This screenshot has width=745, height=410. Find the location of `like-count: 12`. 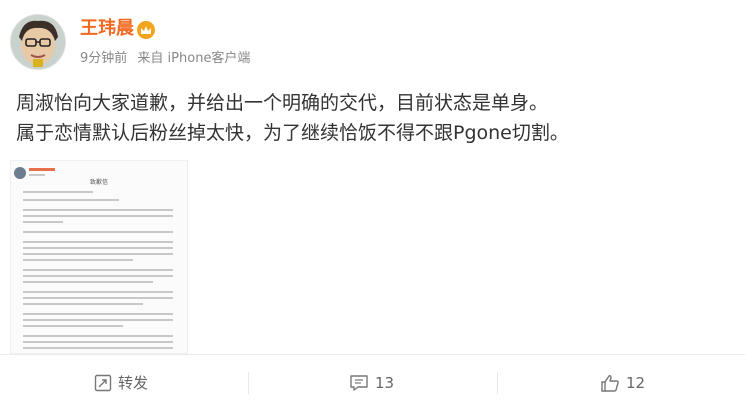

like-count: 12 is located at coordinates (636, 382).